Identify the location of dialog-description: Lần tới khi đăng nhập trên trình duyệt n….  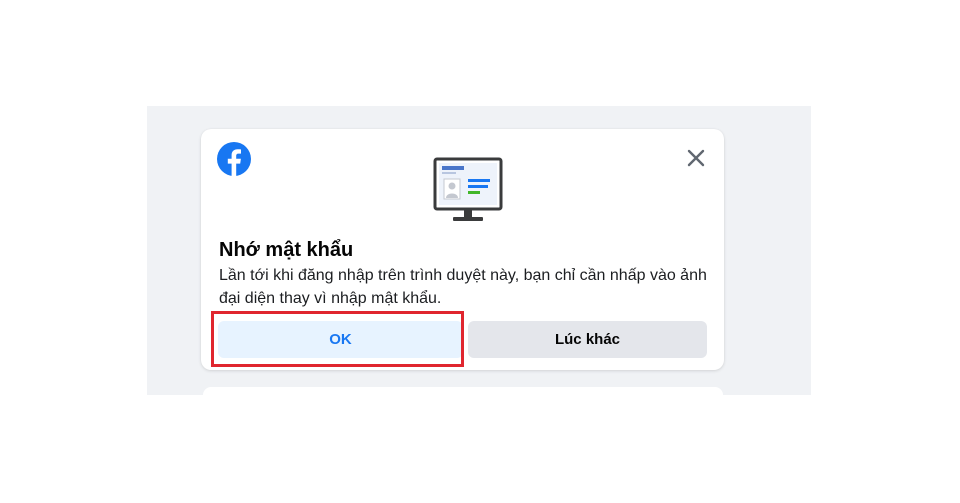
(463, 287).